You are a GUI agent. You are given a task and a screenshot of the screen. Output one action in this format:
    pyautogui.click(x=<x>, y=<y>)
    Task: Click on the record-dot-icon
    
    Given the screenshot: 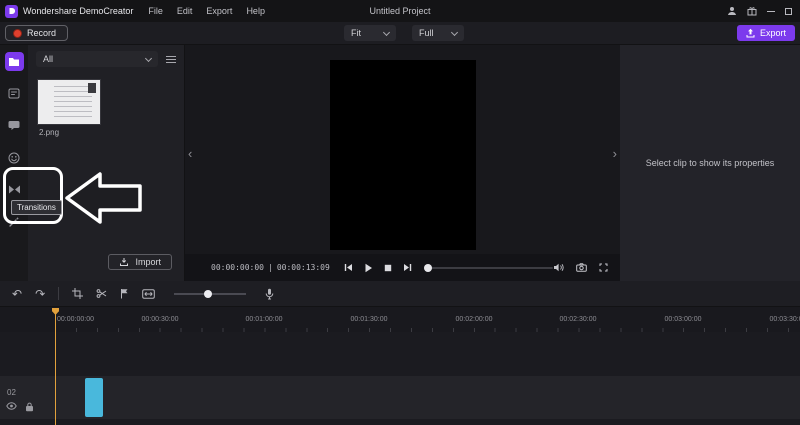 What is the action you would take?
    pyautogui.click(x=17, y=33)
    